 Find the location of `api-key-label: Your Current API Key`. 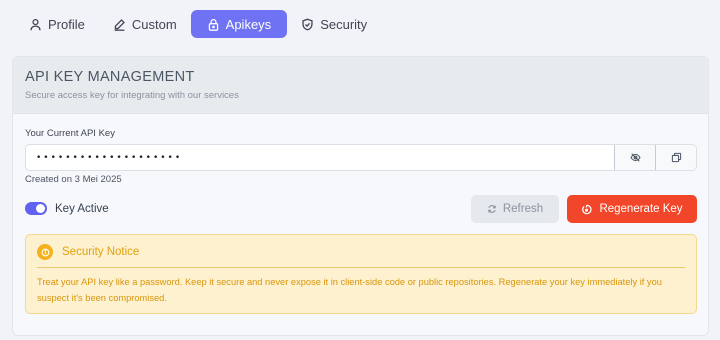

api-key-label: Your Current API Key is located at coordinates (70, 133).